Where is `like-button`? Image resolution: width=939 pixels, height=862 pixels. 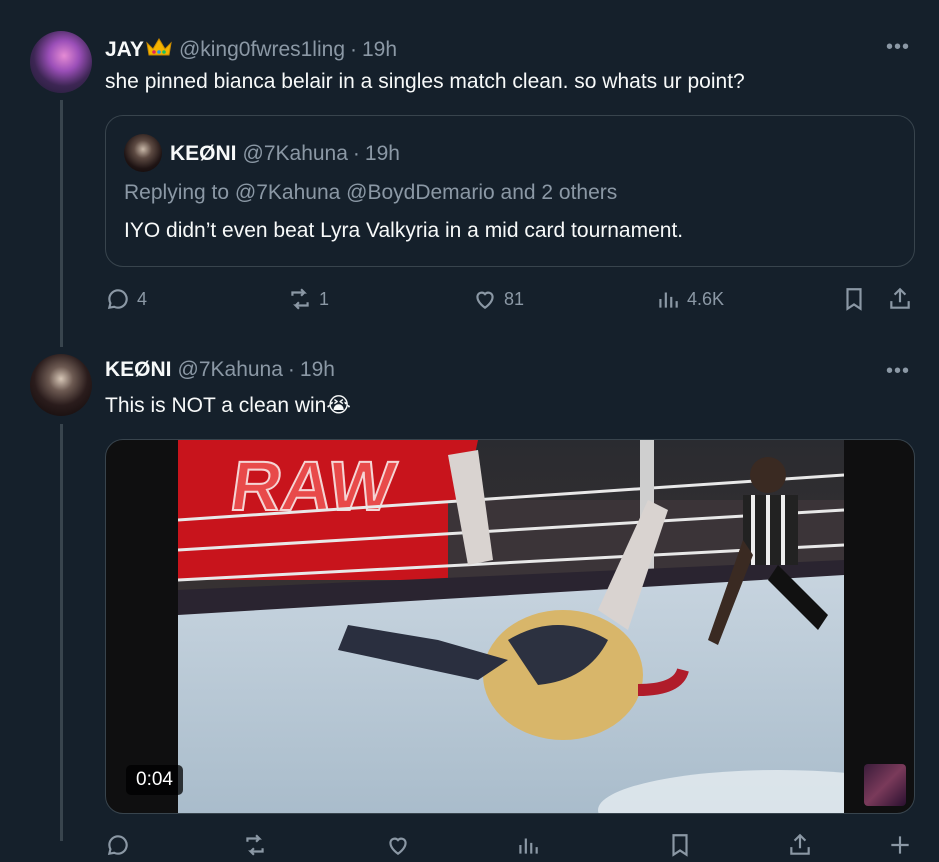 like-button is located at coordinates (398, 845).